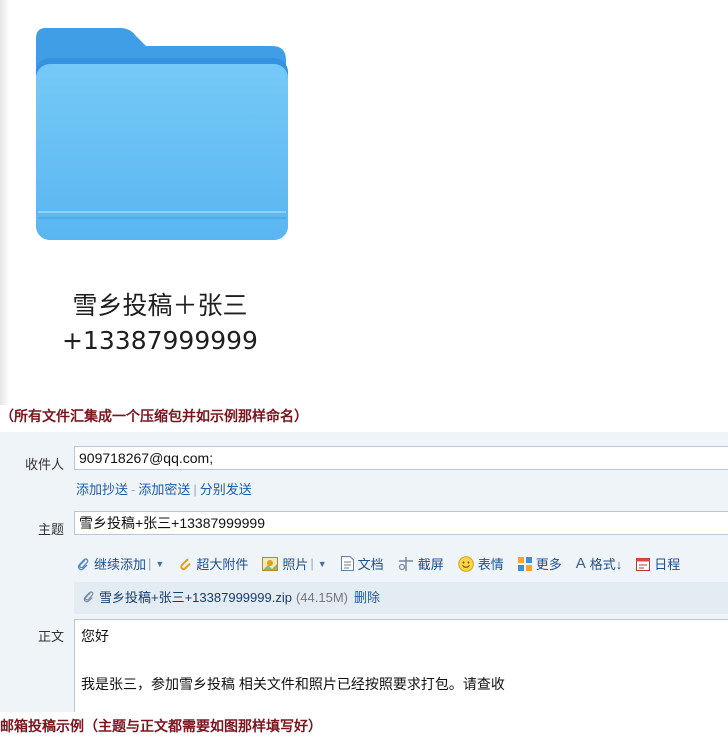  I want to click on emoji-label: 表情, so click(490, 564).